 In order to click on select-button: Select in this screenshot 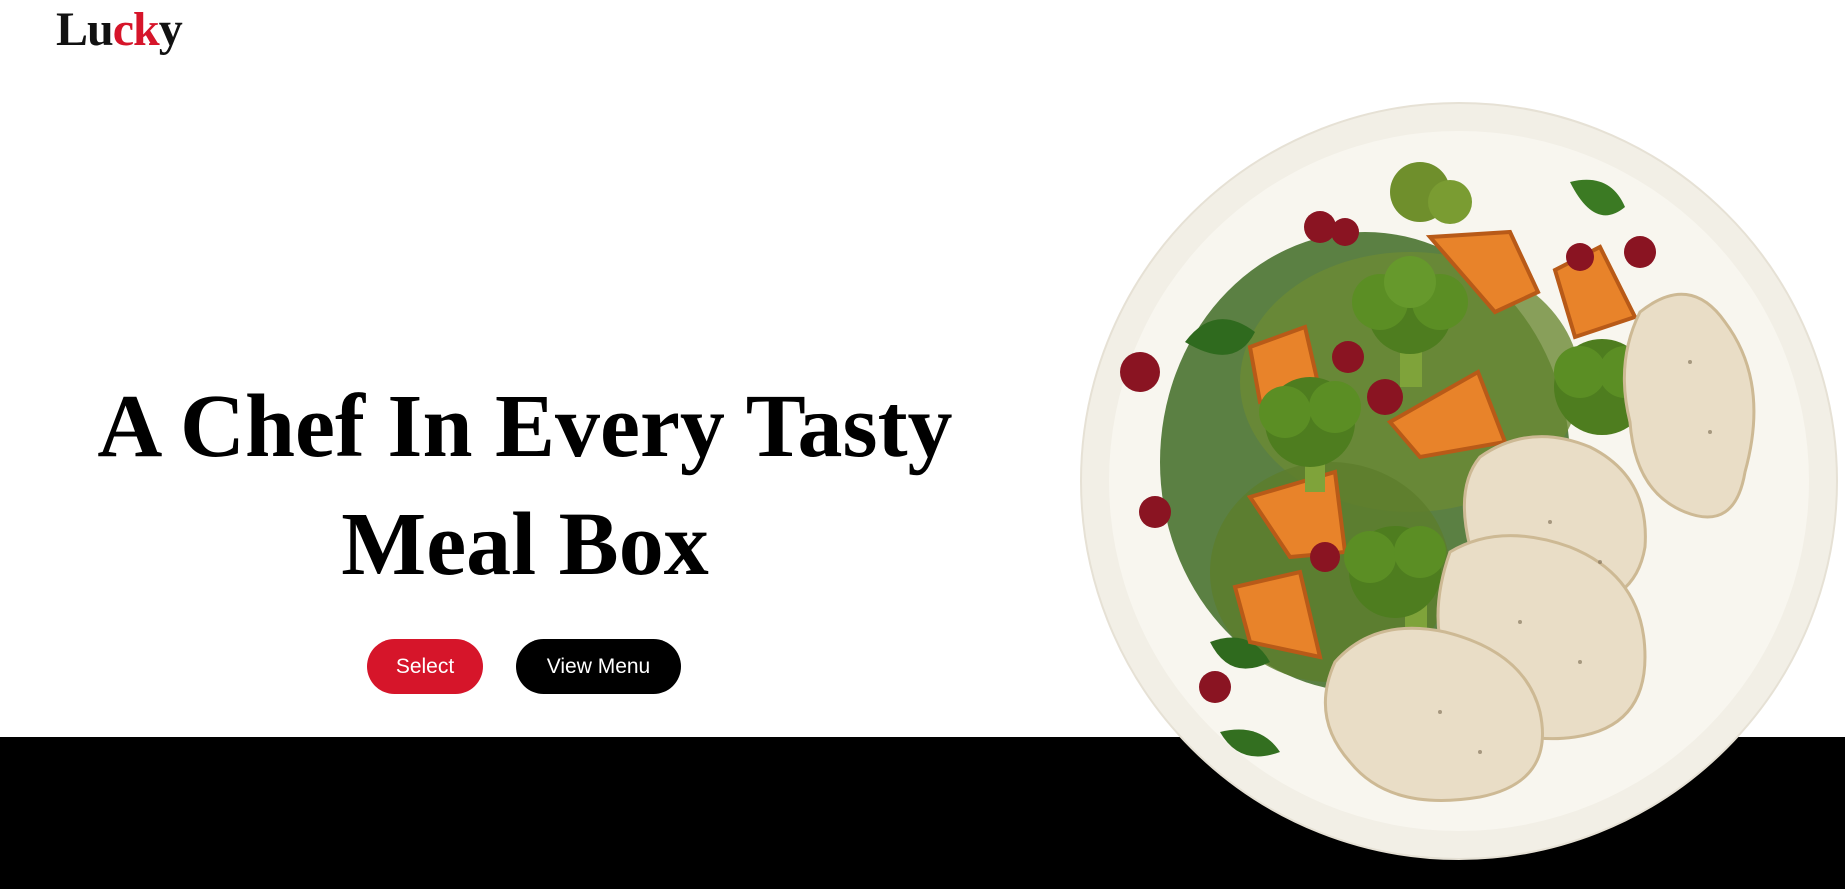, I will do `click(425, 666)`.